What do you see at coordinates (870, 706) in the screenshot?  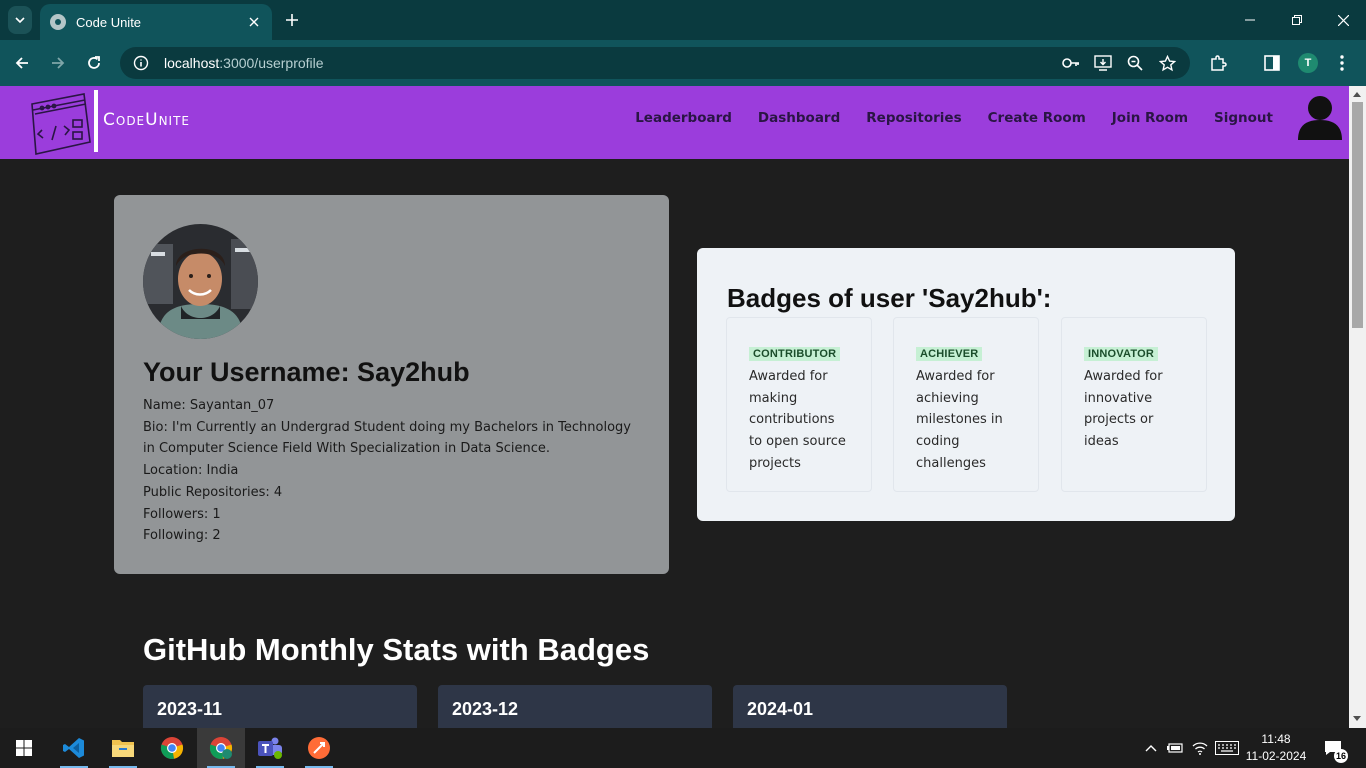 I see `month-card: 2024-01` at bounding box center [870, 706].